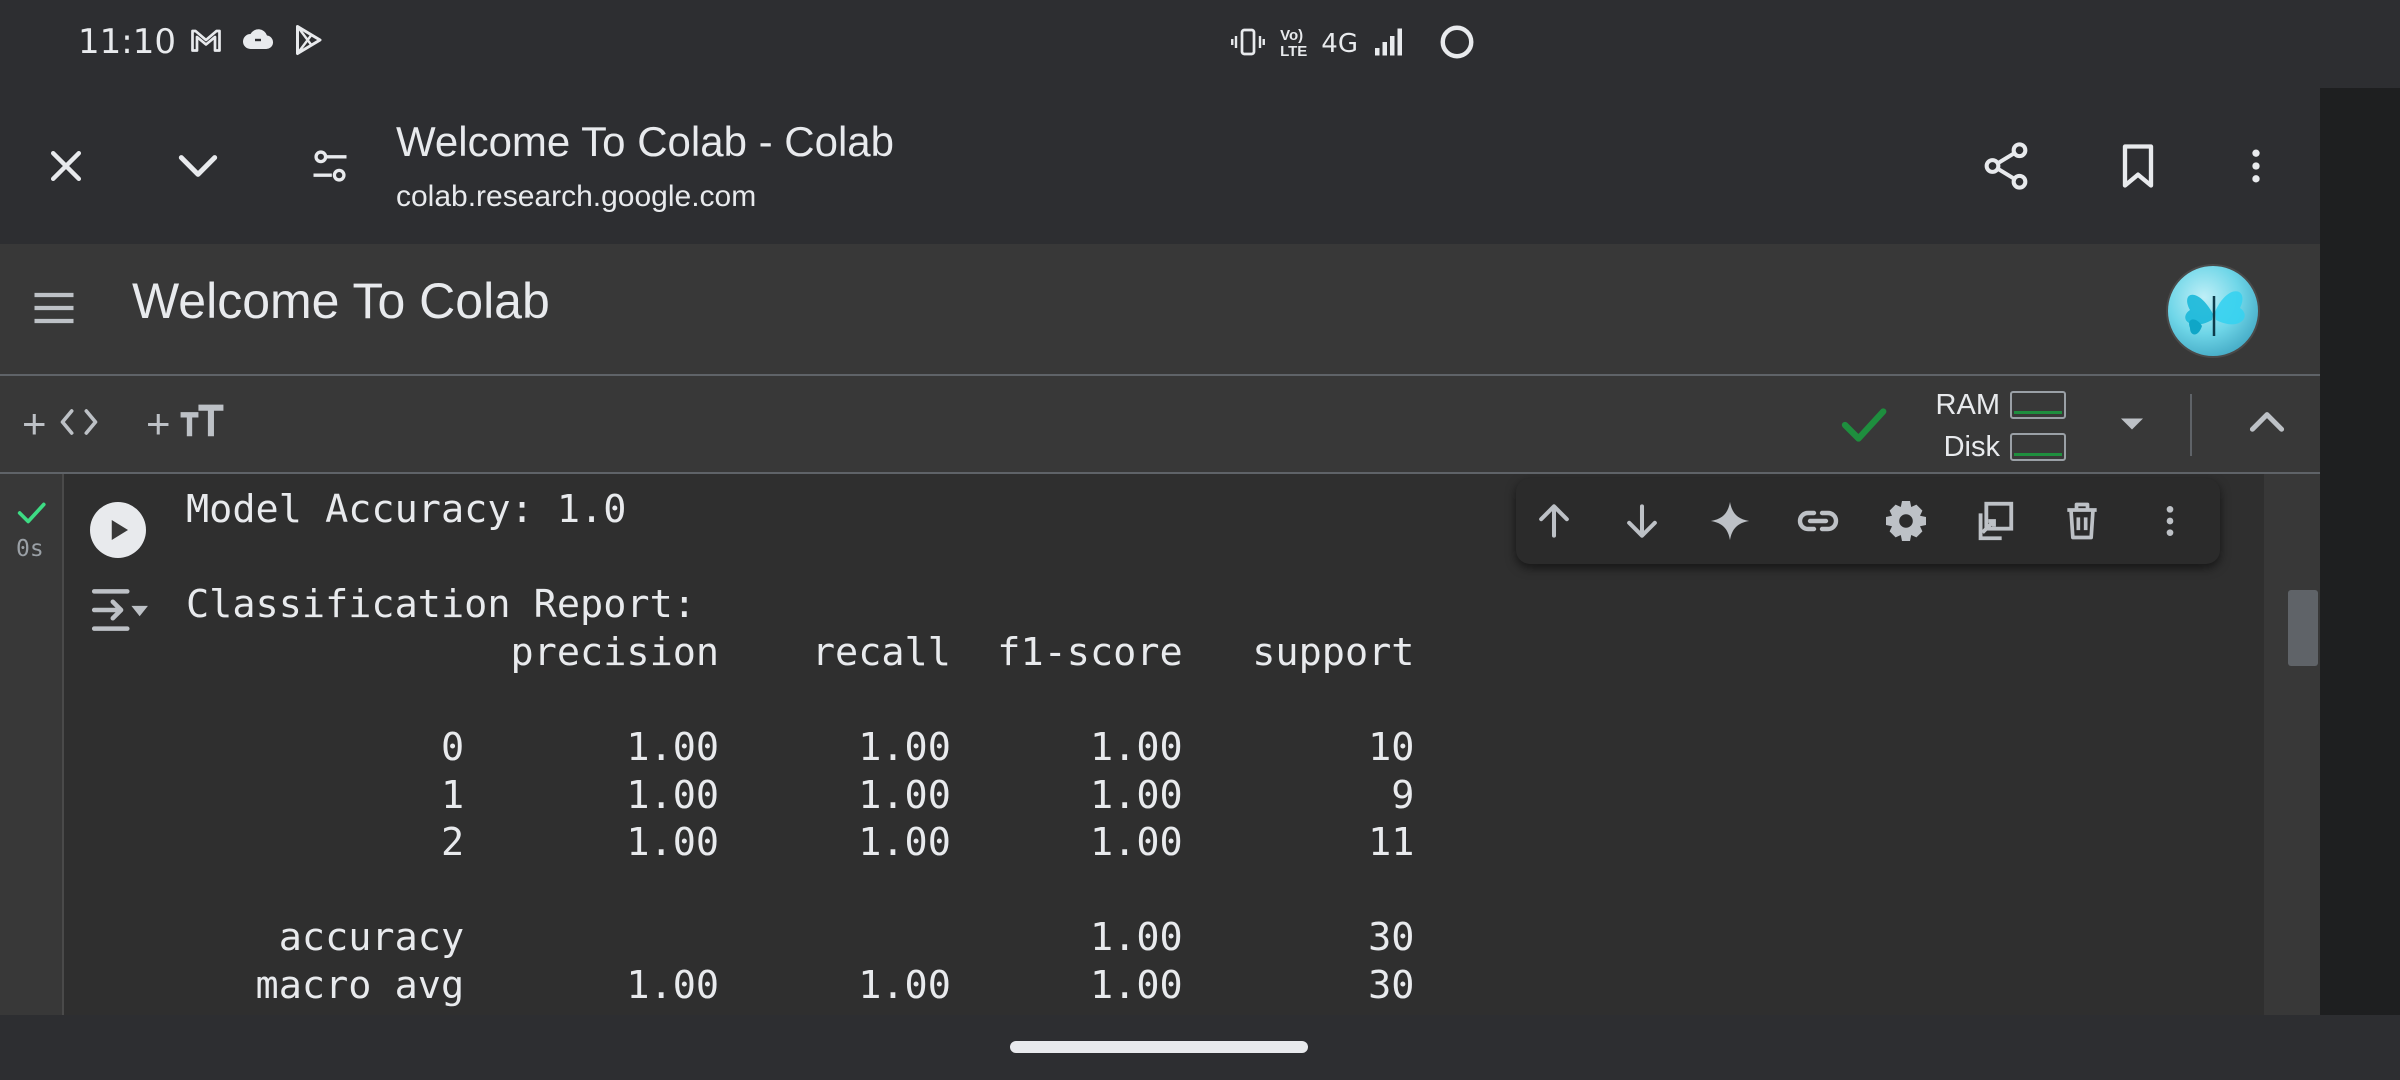 The width and height of the screenshot is (2400, 1080). Describe the element at coordinates (2082, 521) in the screenshot. I see `trash-icon` at that location.